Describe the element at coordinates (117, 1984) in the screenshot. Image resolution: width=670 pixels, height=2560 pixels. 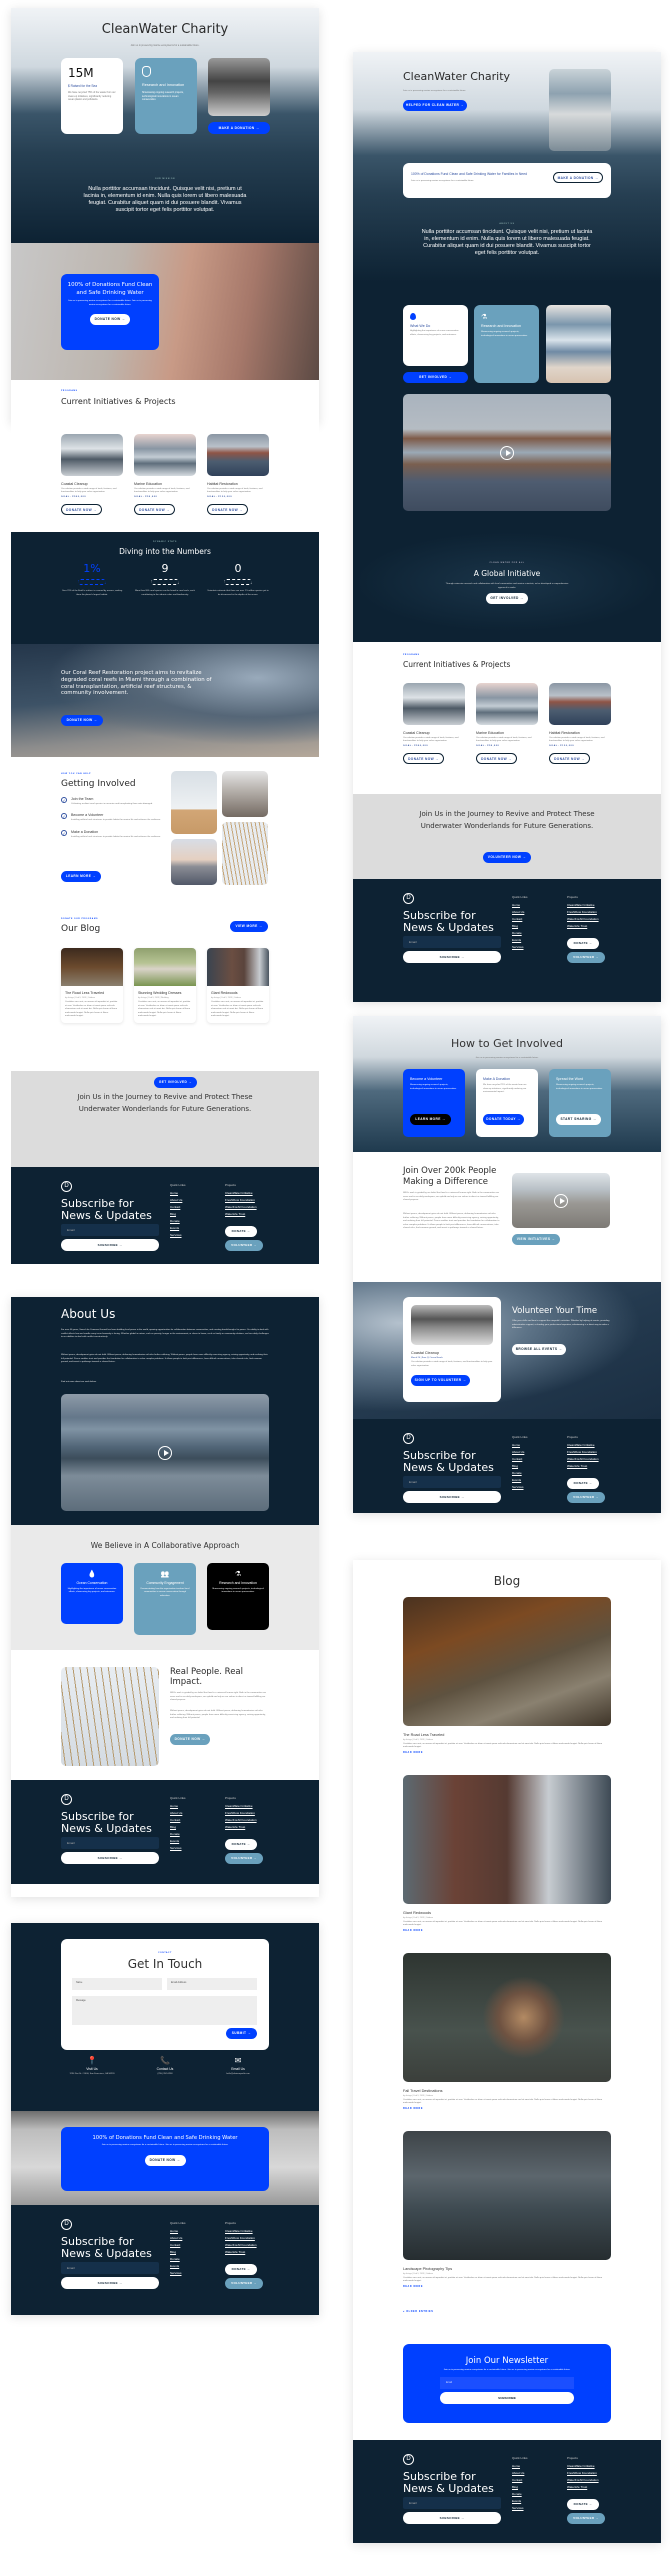
I see `name-field: Name` at that location.